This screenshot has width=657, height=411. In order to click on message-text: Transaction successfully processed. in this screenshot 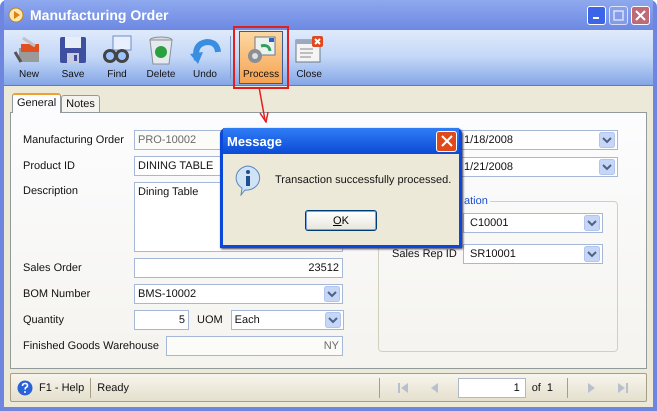, I will do `click(363, 180)`.